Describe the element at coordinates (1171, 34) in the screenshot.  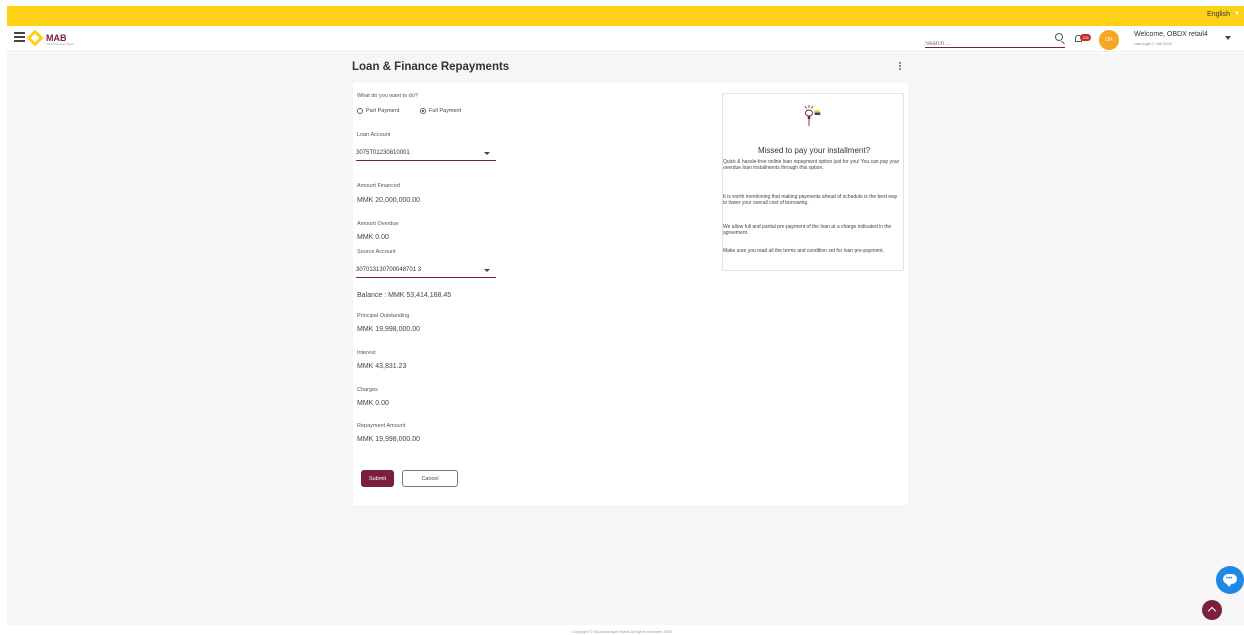
I see `welcome-text: Welcome, OBDX retail4` at that location.